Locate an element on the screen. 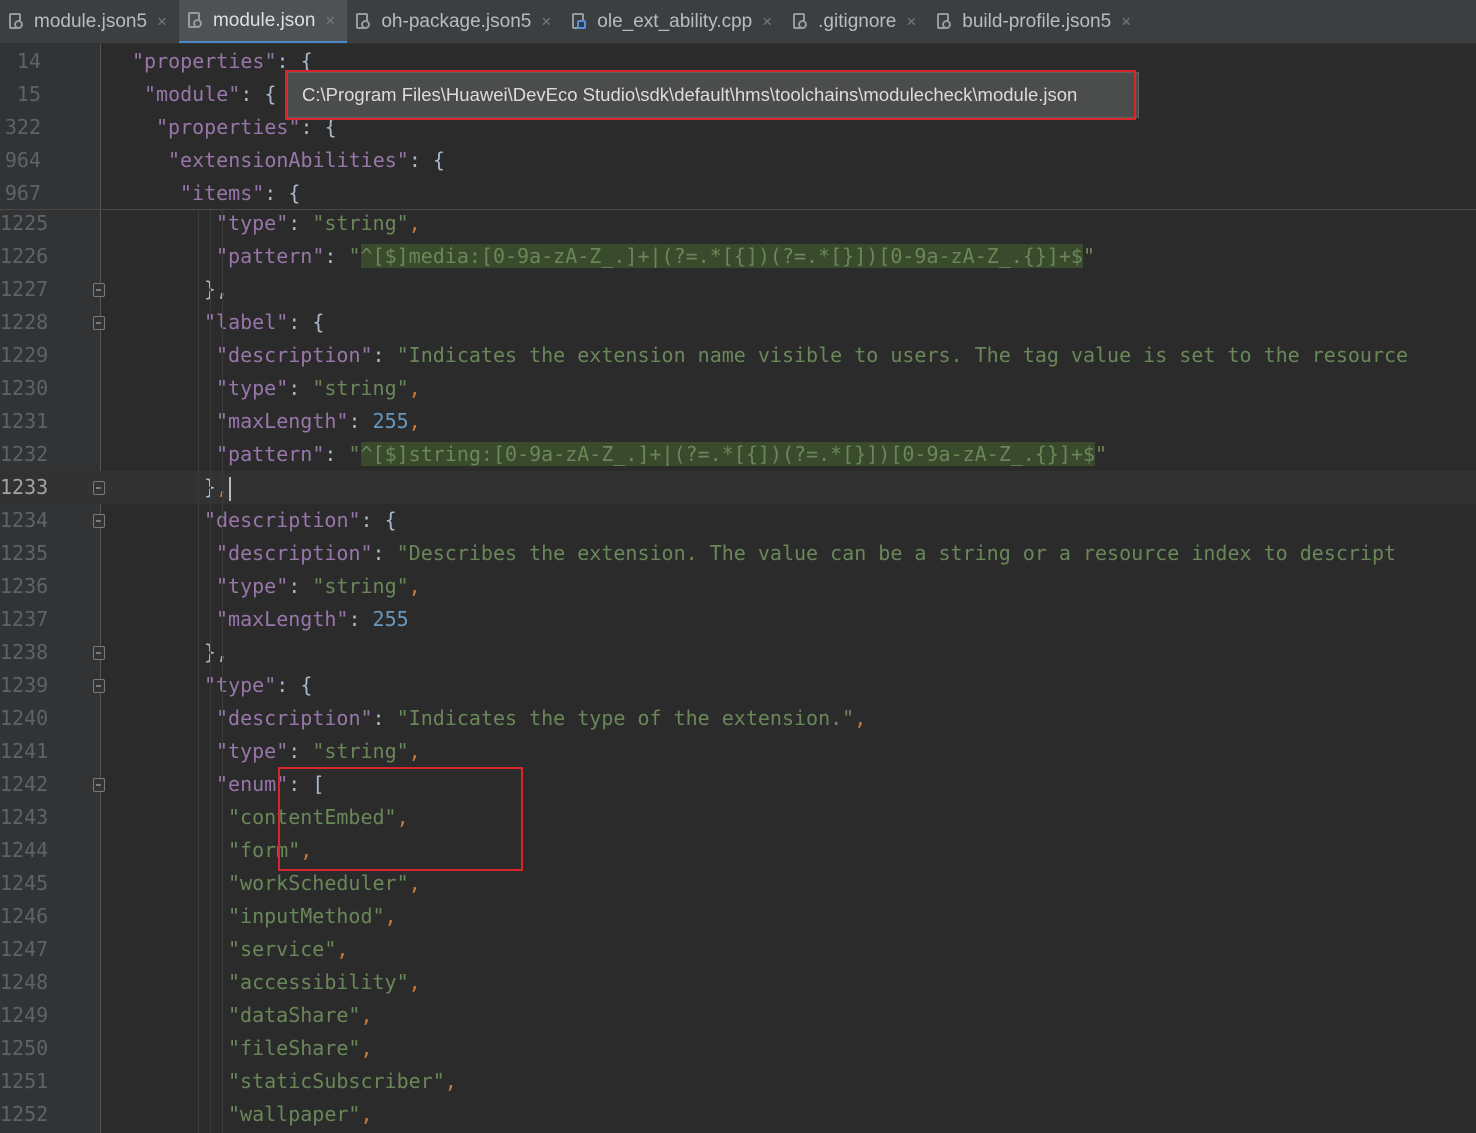 The width and height of the screenshot is (1476, 1133). code-text: "accessibility", is located at coordinates (324, 982).